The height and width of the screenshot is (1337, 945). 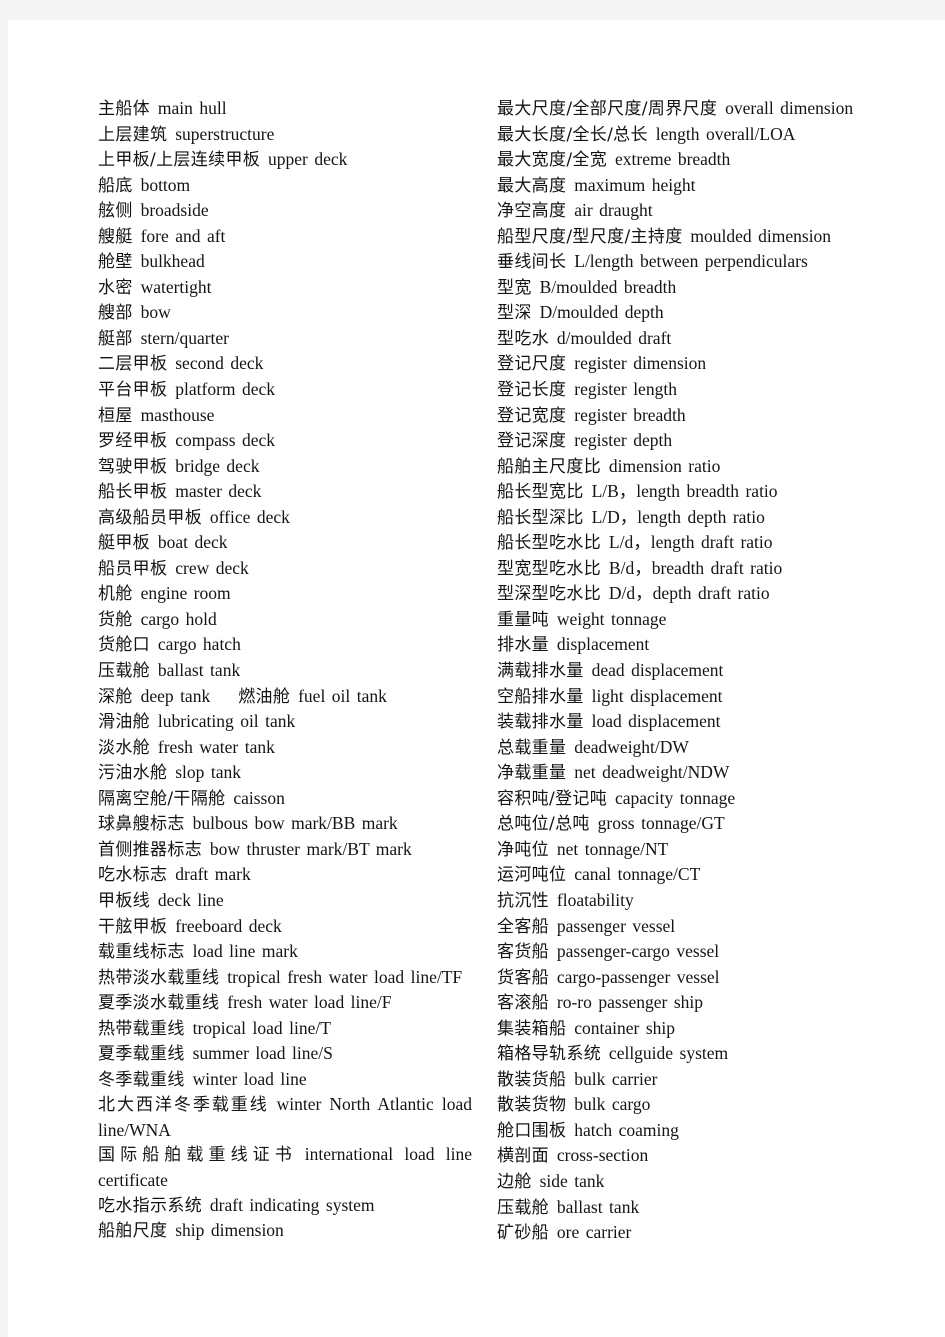 What do you see at coordinates (213, 874) in the screenshot?
I see `entry-term-en: draft mark` at bounding box center [213, 874].